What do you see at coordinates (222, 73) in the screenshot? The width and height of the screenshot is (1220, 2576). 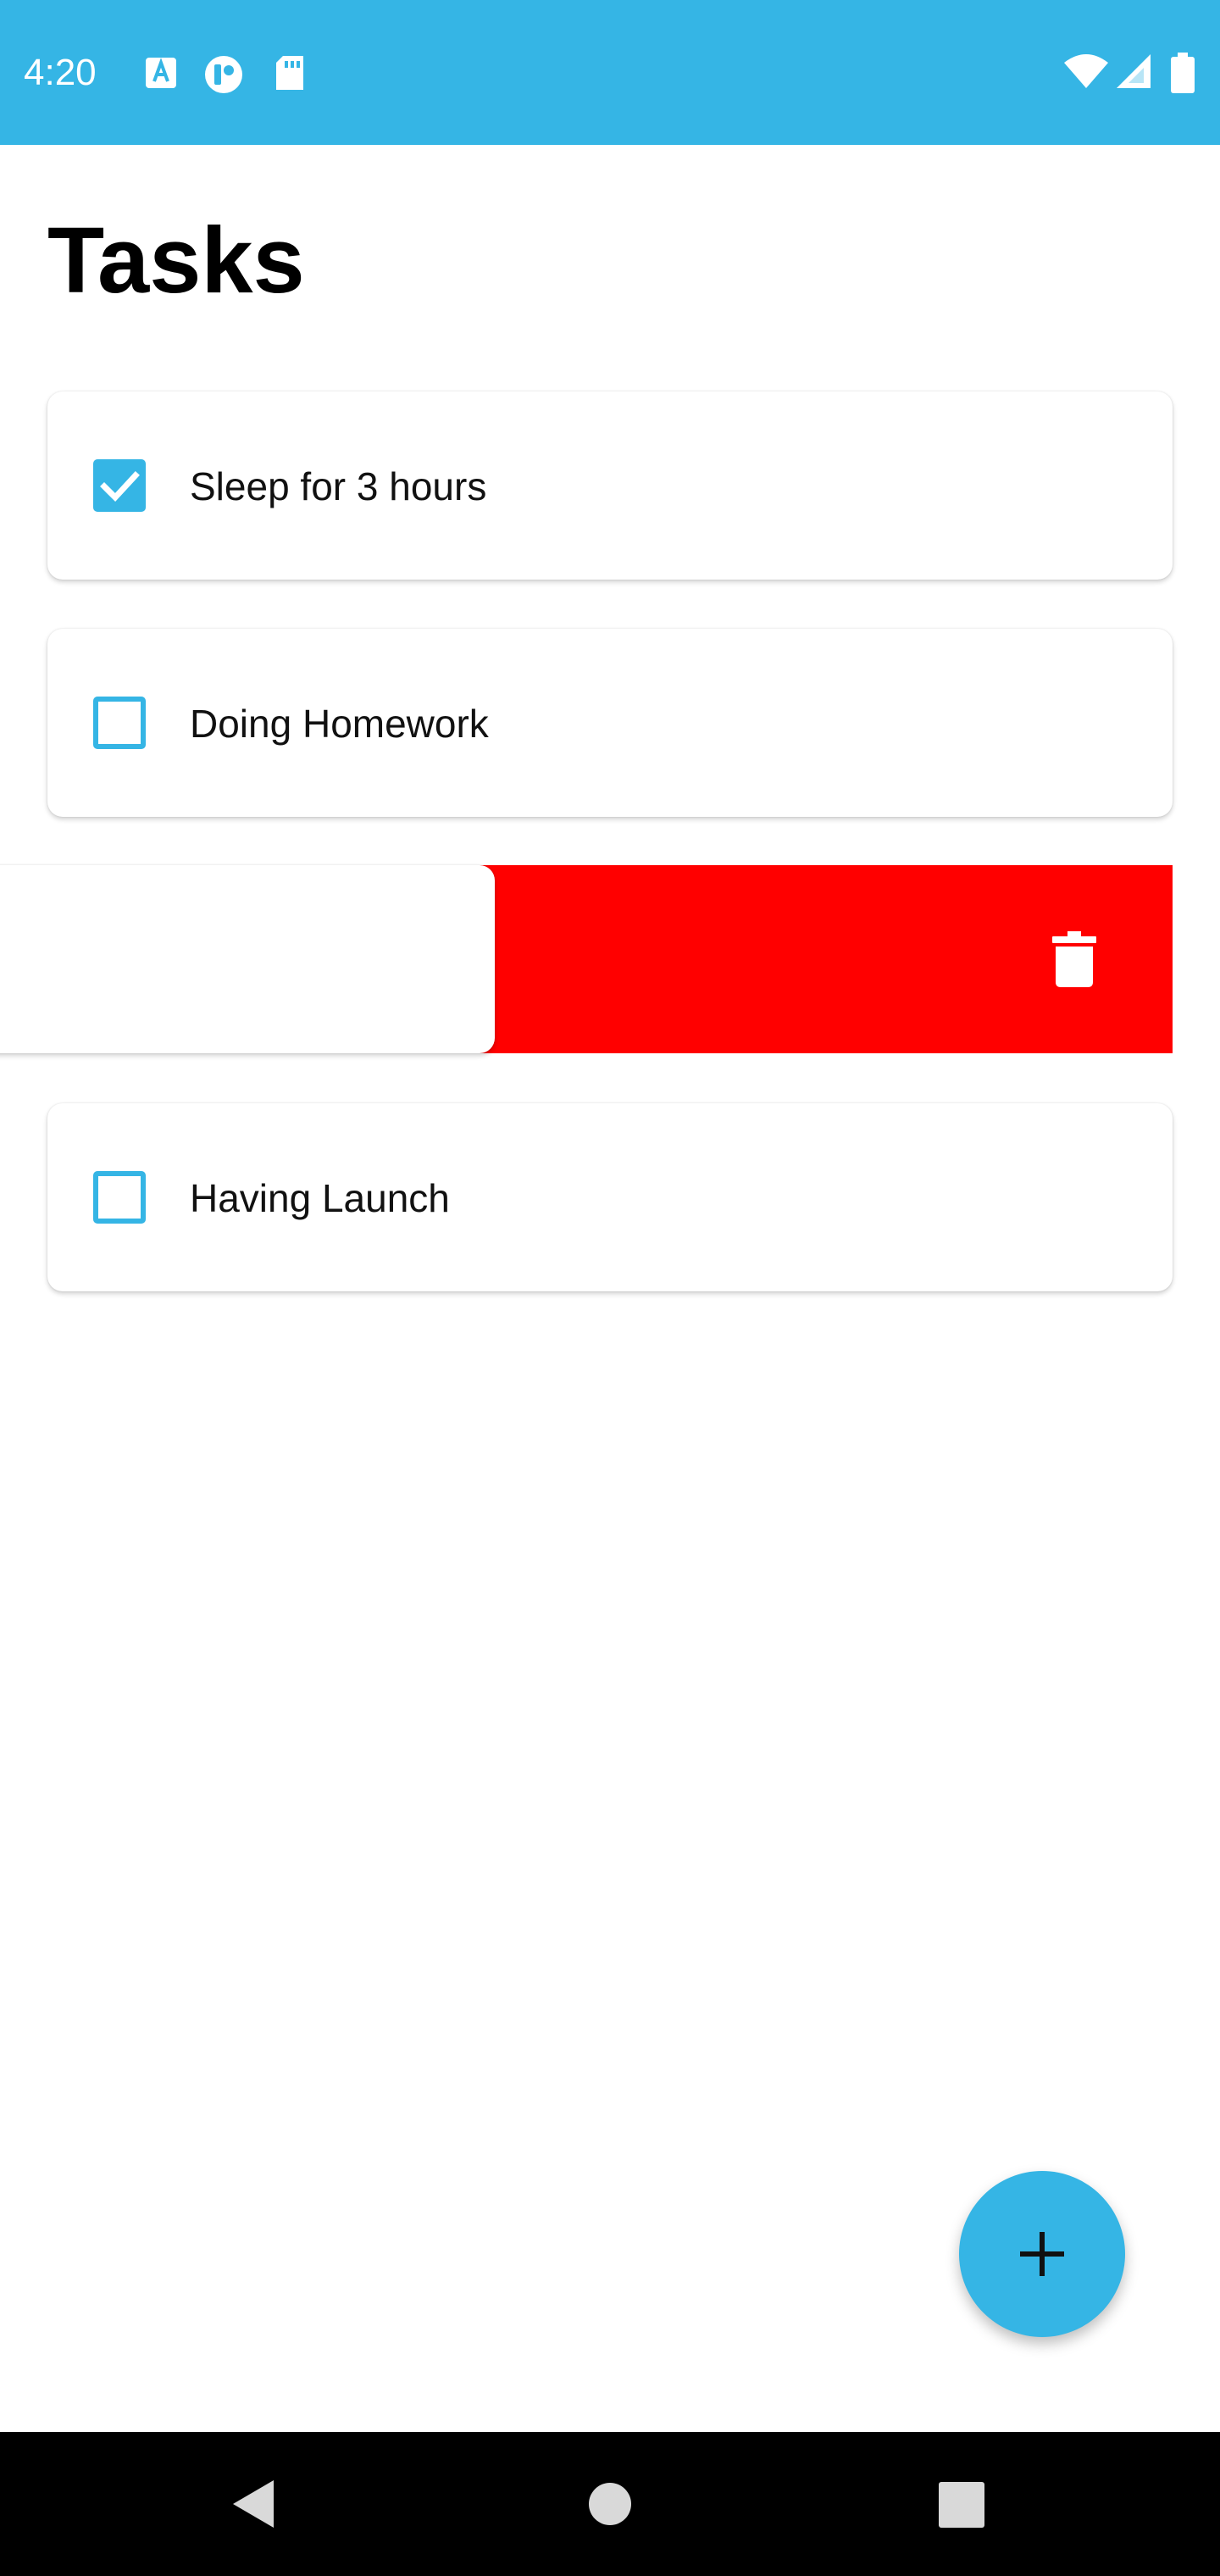 I see `app-badge-icon` at bounding box center [222, 73].